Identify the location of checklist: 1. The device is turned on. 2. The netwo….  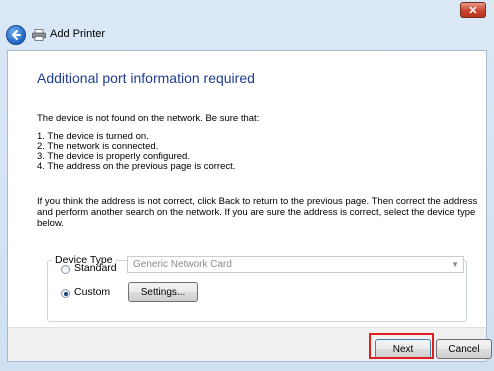
(136, 152).